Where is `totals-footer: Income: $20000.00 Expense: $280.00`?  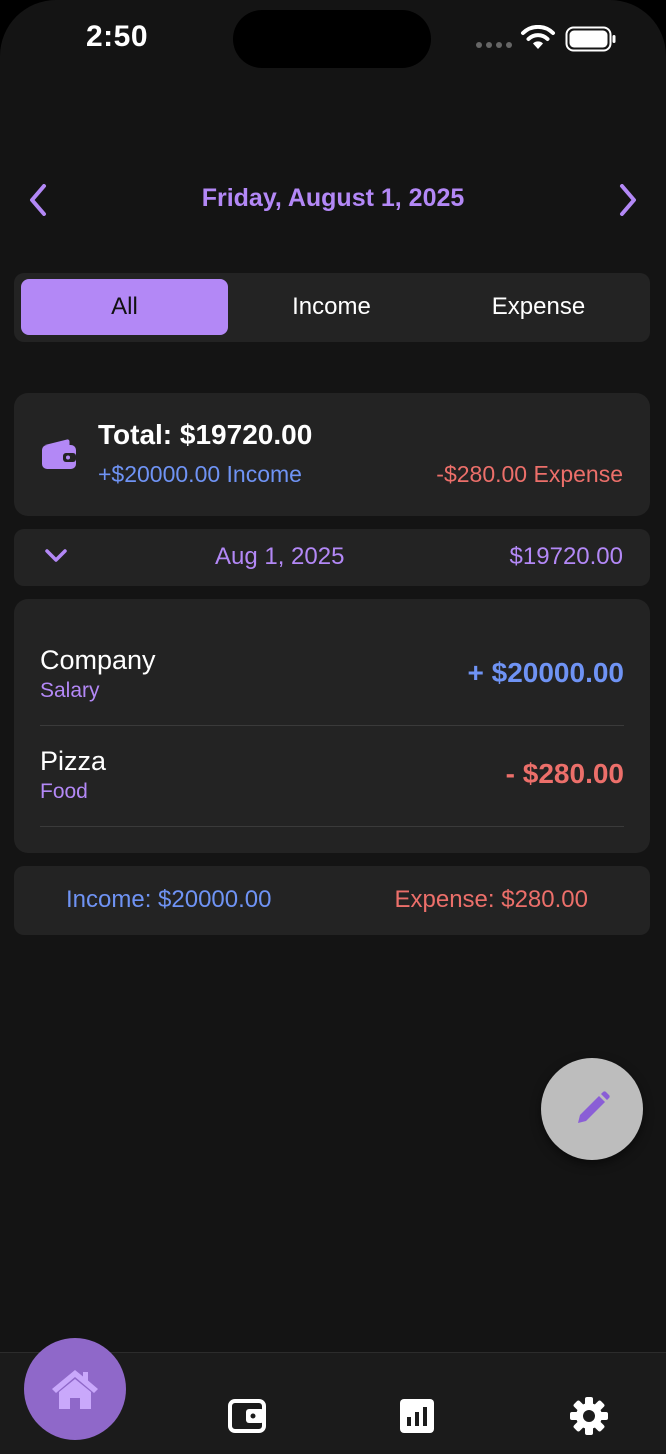
totals-footer: Income: $20000.00 Expense: $280.00 is located at coordinates (332, 900).